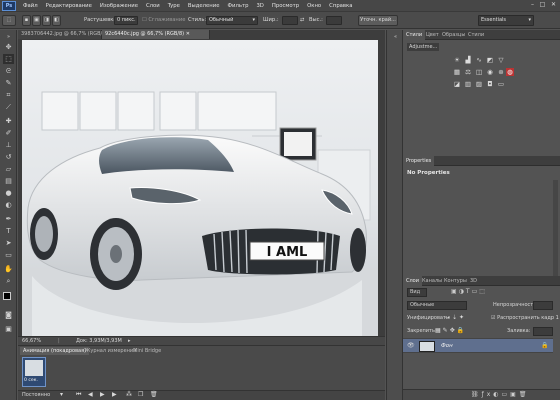 This screenshot has height=400, width=560. I want to click on tab-3d: 3D, so click(473, 281).